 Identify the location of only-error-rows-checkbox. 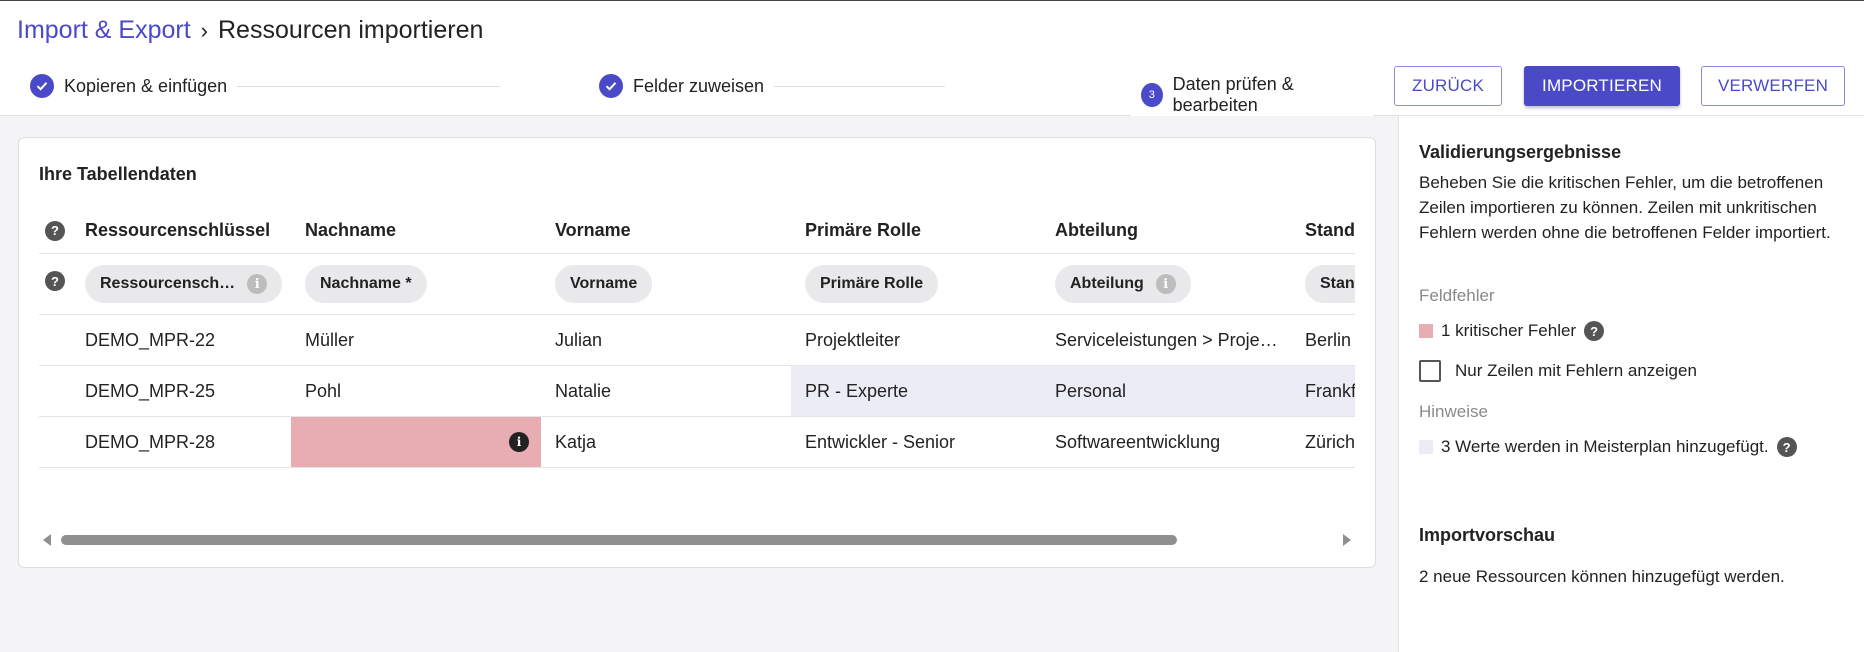
(1430, 371).